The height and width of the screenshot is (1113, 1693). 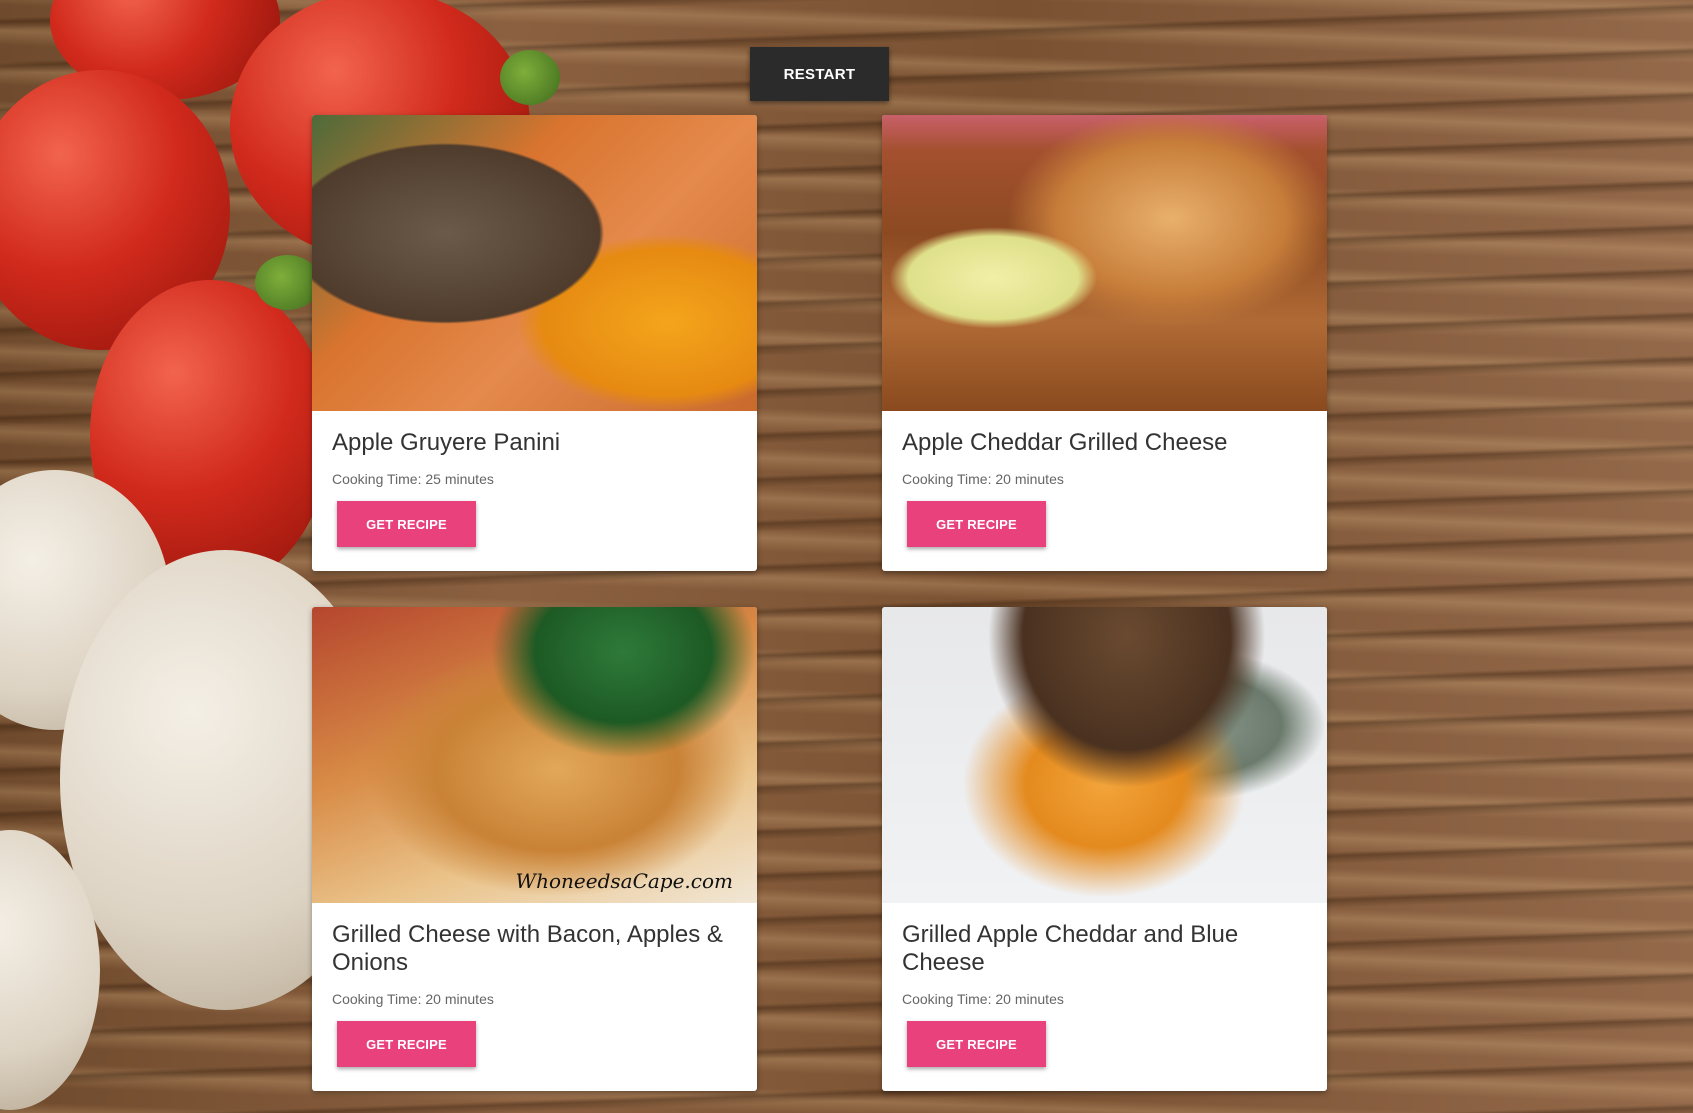 What do you see at coordinates (624, 881) in the screenshot?
I see `image-watermark: WhoneedsaCape.com` at bounding box center [624, 881].